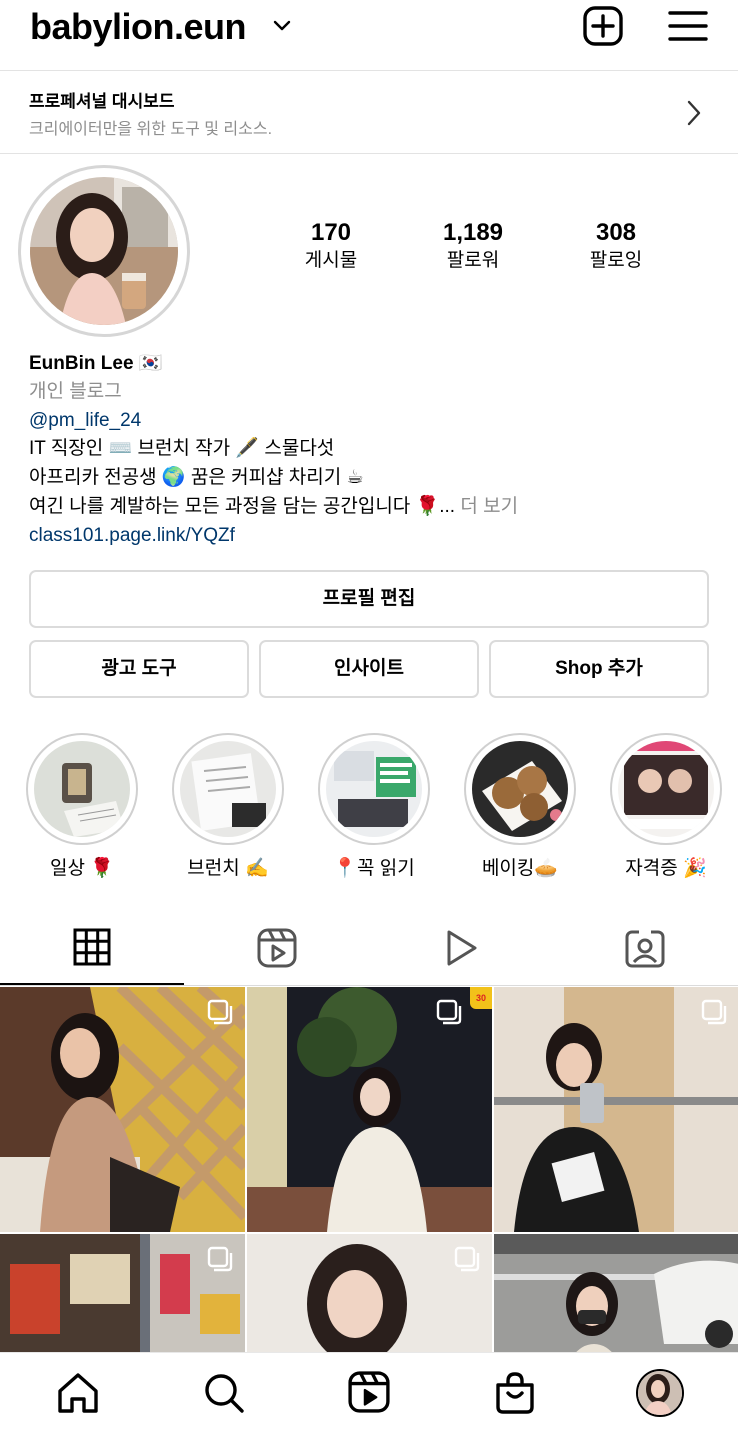 This screenshot has height=1441, width=738. Describe the element at coordinates (75, 391) in the screenshot. I see `profile-category: 개인 블로그` at that location.